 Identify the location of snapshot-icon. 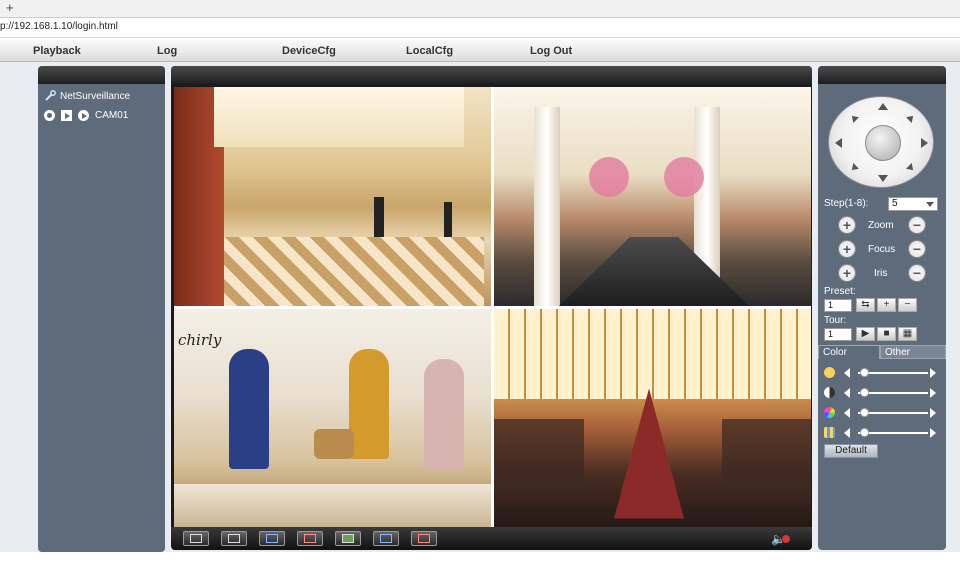
(348, 538).